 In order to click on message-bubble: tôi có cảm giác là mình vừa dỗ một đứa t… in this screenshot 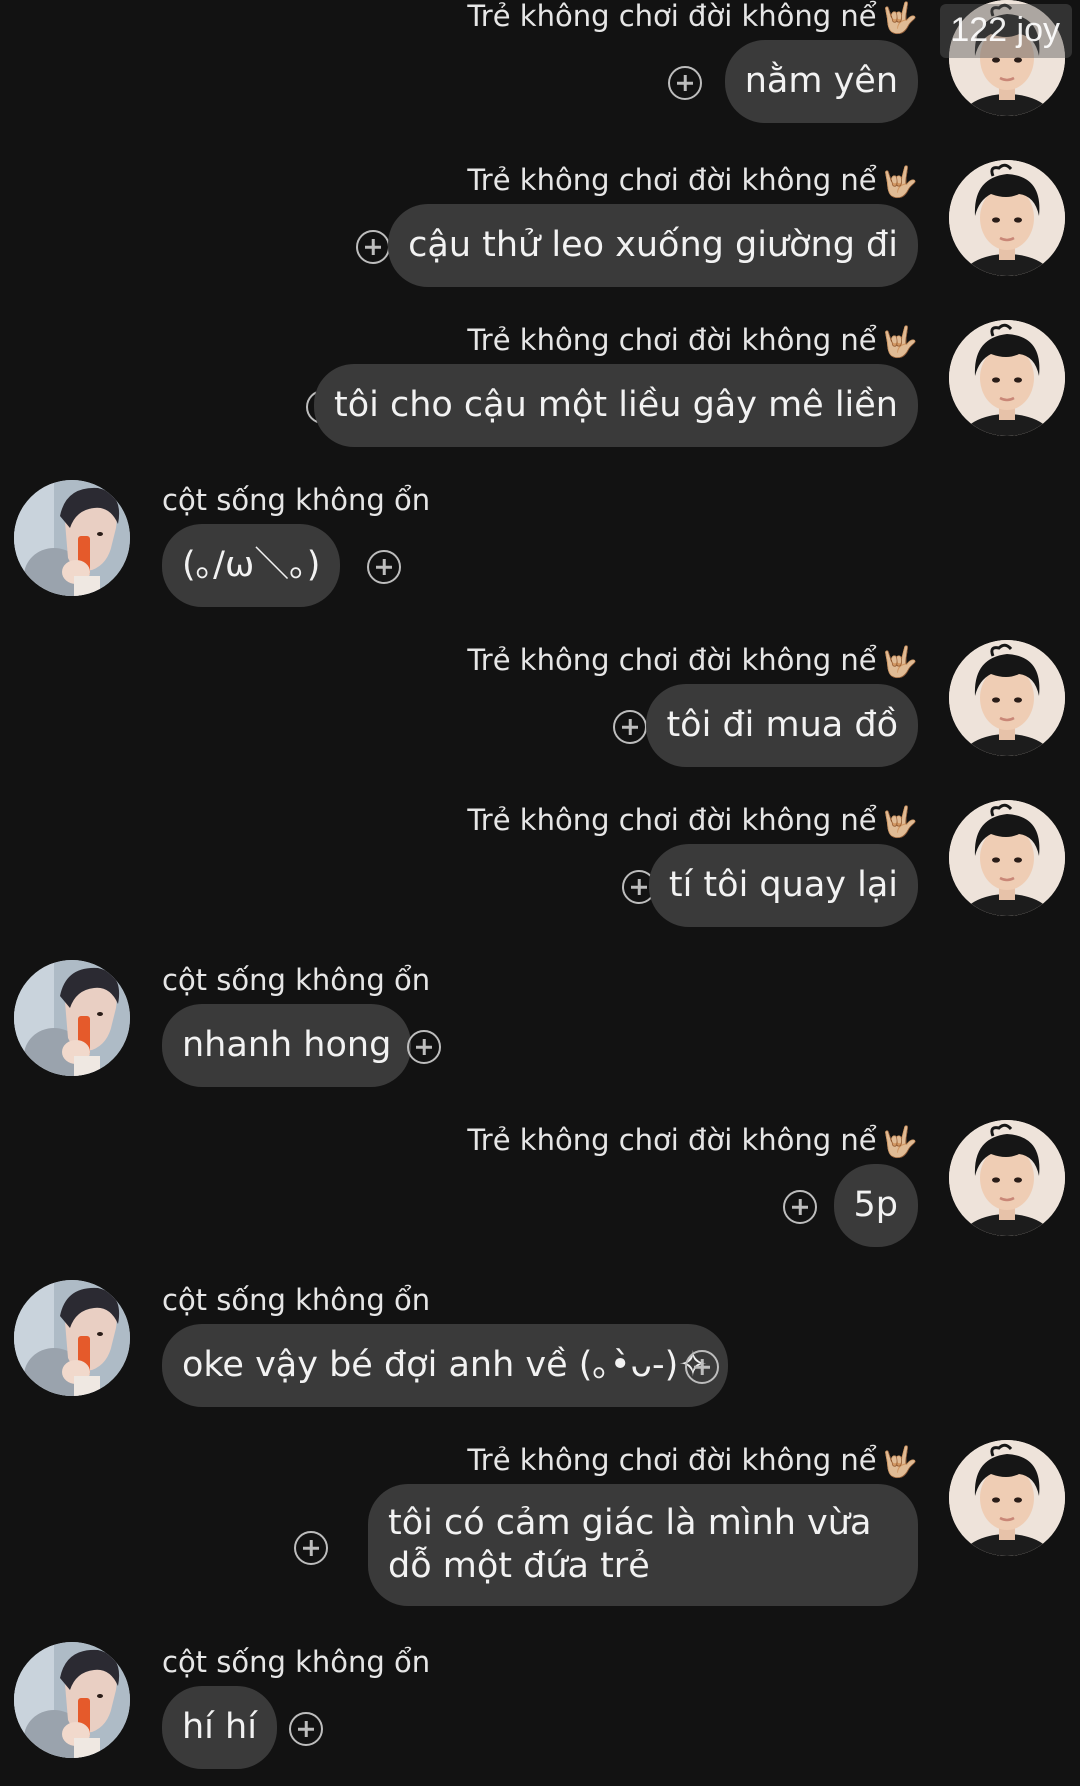, I will do `click(643, 1545)`.